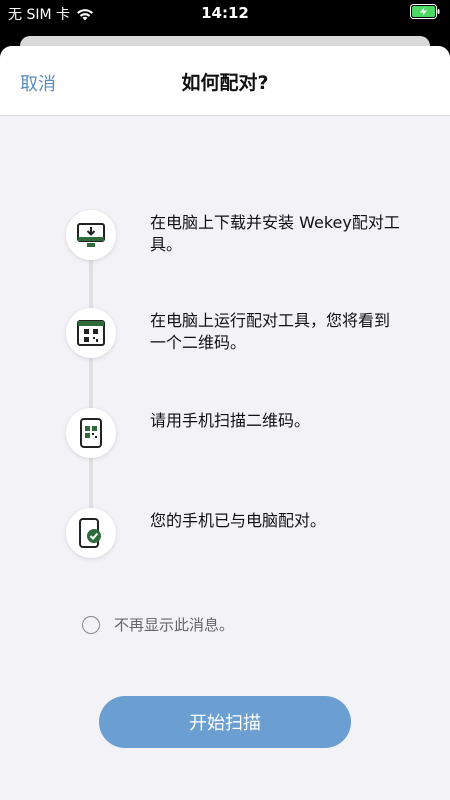  I want to click on step-text: 您的手机已与电脑配对。, so click(238, 520).